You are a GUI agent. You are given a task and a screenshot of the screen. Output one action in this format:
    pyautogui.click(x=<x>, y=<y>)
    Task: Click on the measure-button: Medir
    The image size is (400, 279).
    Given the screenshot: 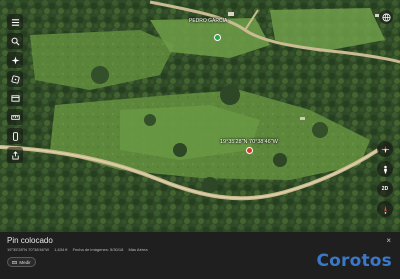 What is the action you would take?
    pyautogui.click(x=21, y=262)
    